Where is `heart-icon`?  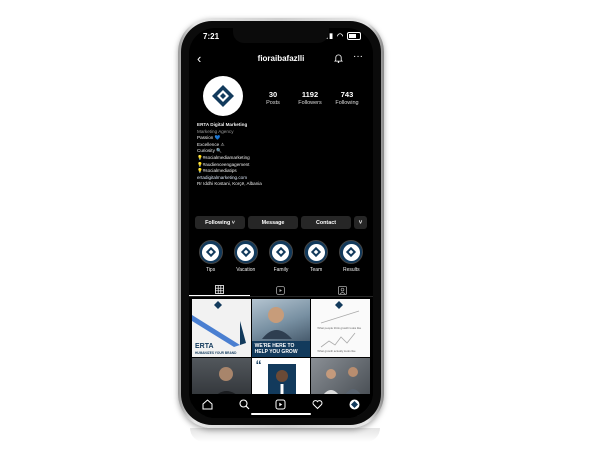
heart-icon is located at coordinates (317, 404).